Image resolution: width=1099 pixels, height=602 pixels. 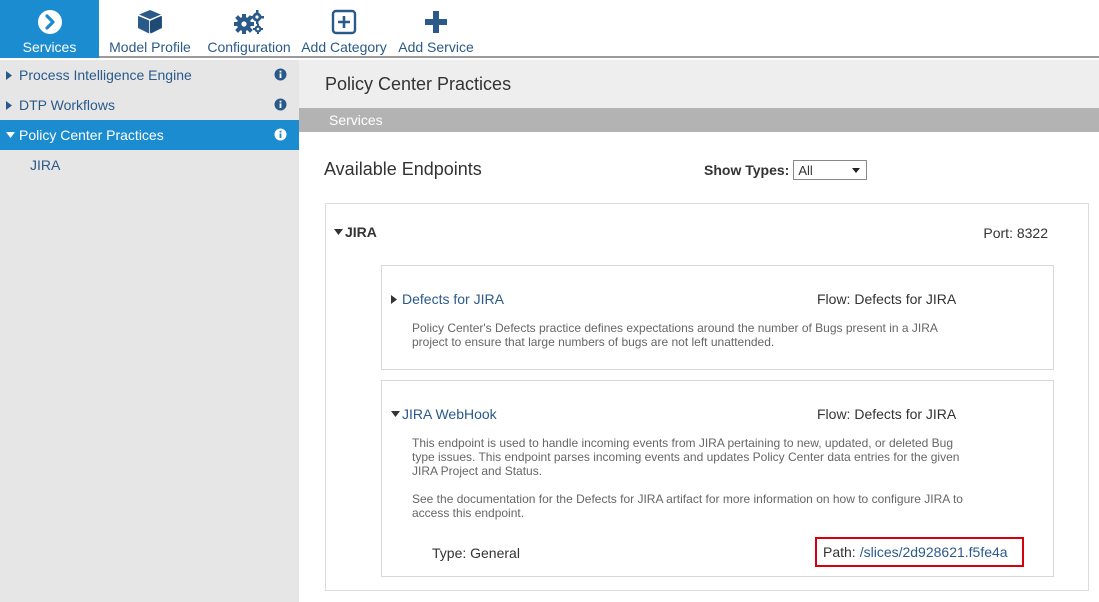 I want to click on category-port: Port: 8322, so click(x=1015, y=233).